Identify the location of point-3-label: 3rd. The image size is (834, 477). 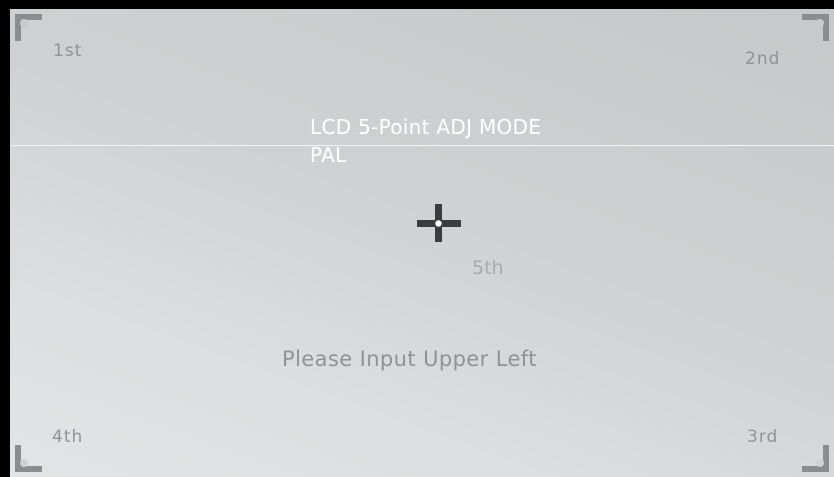
(763, 437).